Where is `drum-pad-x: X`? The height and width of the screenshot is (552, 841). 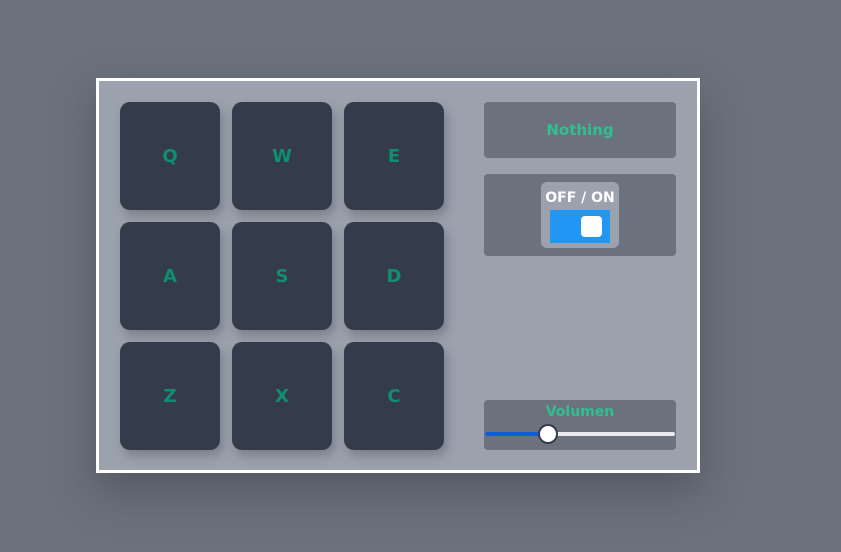
drum-pad-x: X is located at coordinates (282, 396).